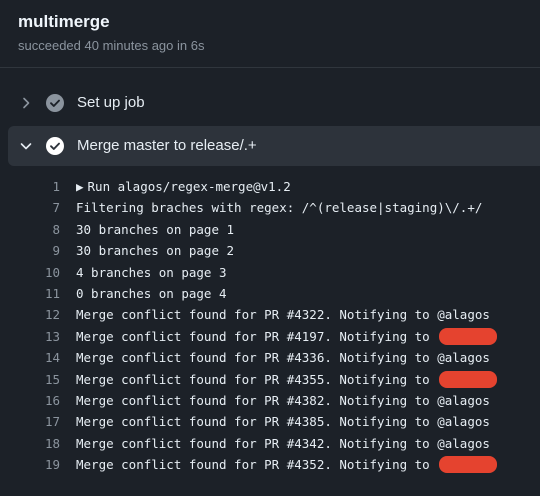 Image resolution: width=540 pixels, height=496 pixels. I want to click on line-number: 14, so click(42, 357).